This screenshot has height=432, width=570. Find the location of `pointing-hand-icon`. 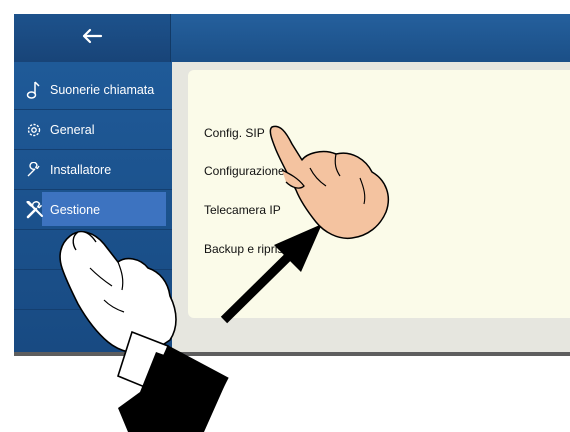

pointing-hand-icon is located at coordinates (329, 182).